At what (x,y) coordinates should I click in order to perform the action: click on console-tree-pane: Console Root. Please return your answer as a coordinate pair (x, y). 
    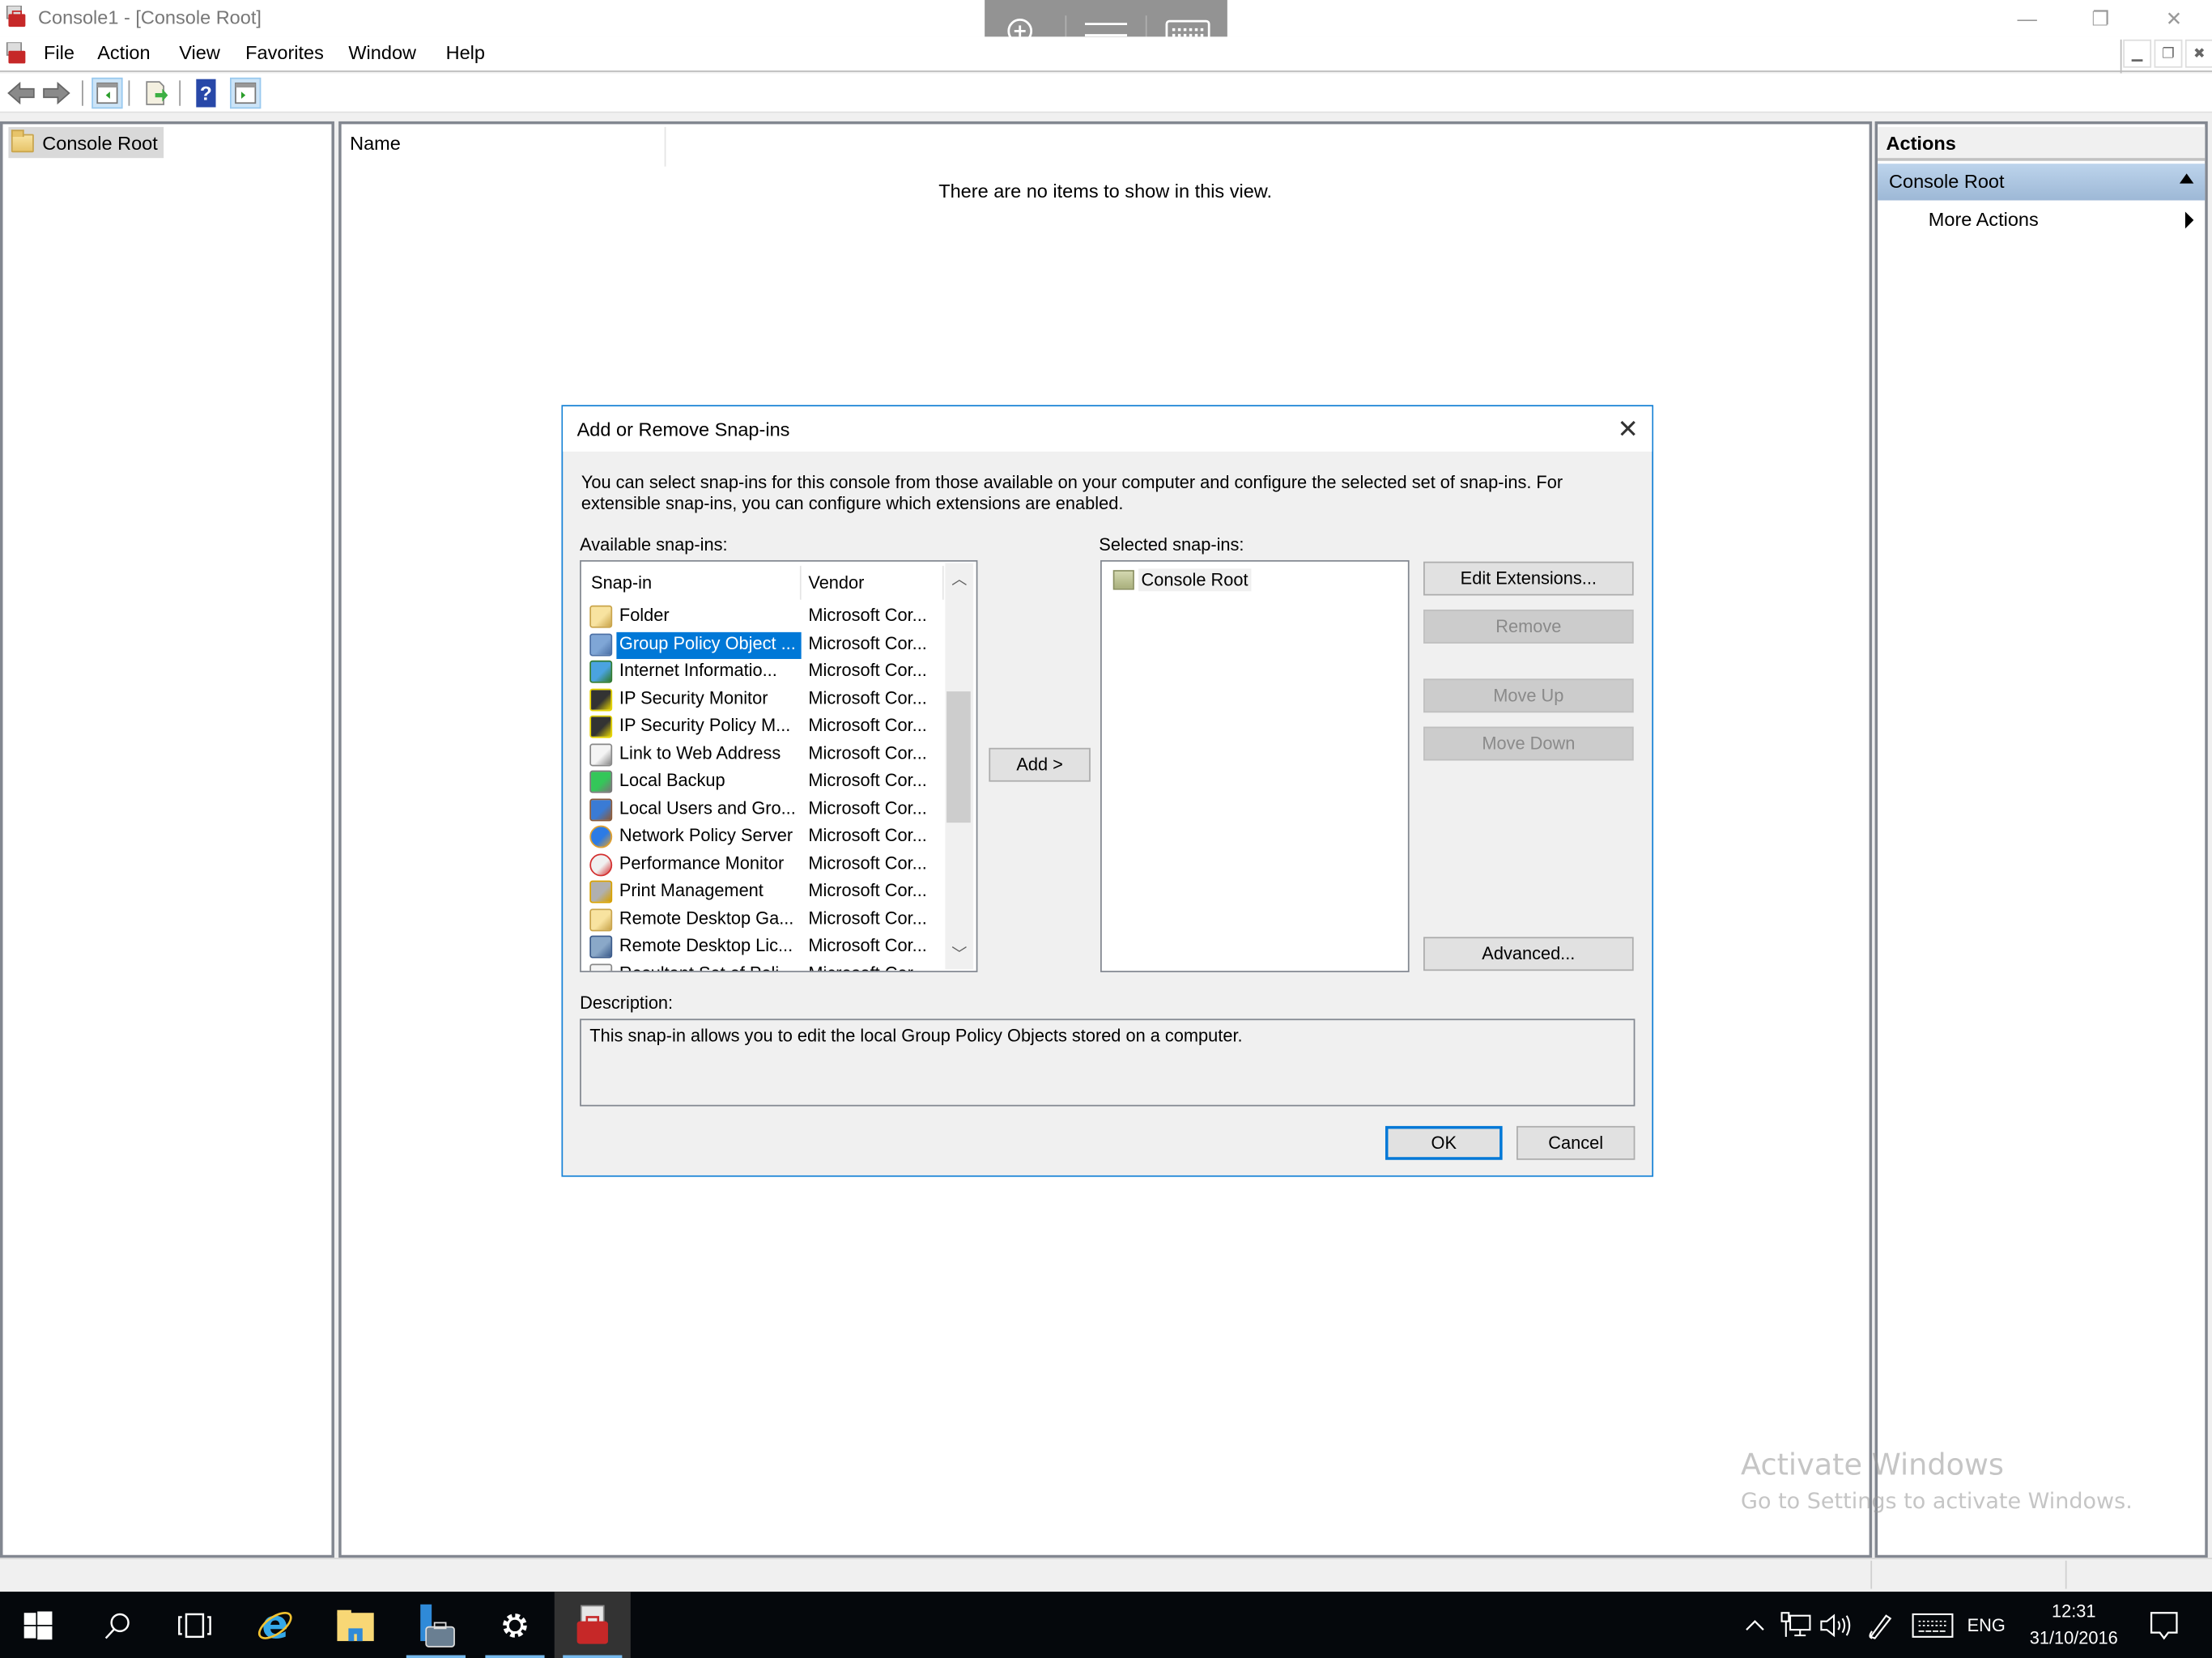
    Looking at the image, I should click on (167, 839).